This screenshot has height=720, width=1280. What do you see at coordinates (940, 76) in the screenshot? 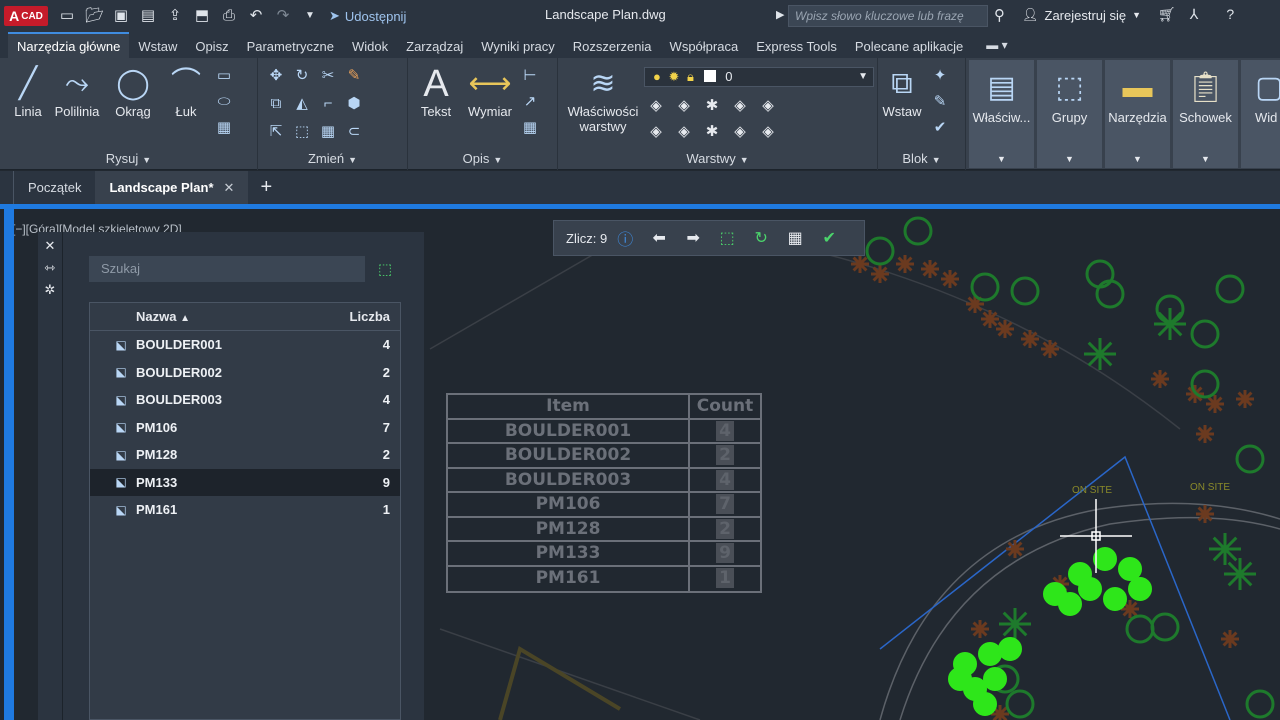
I see `create-block-icon: ✦` at bounding box center [940, 76].